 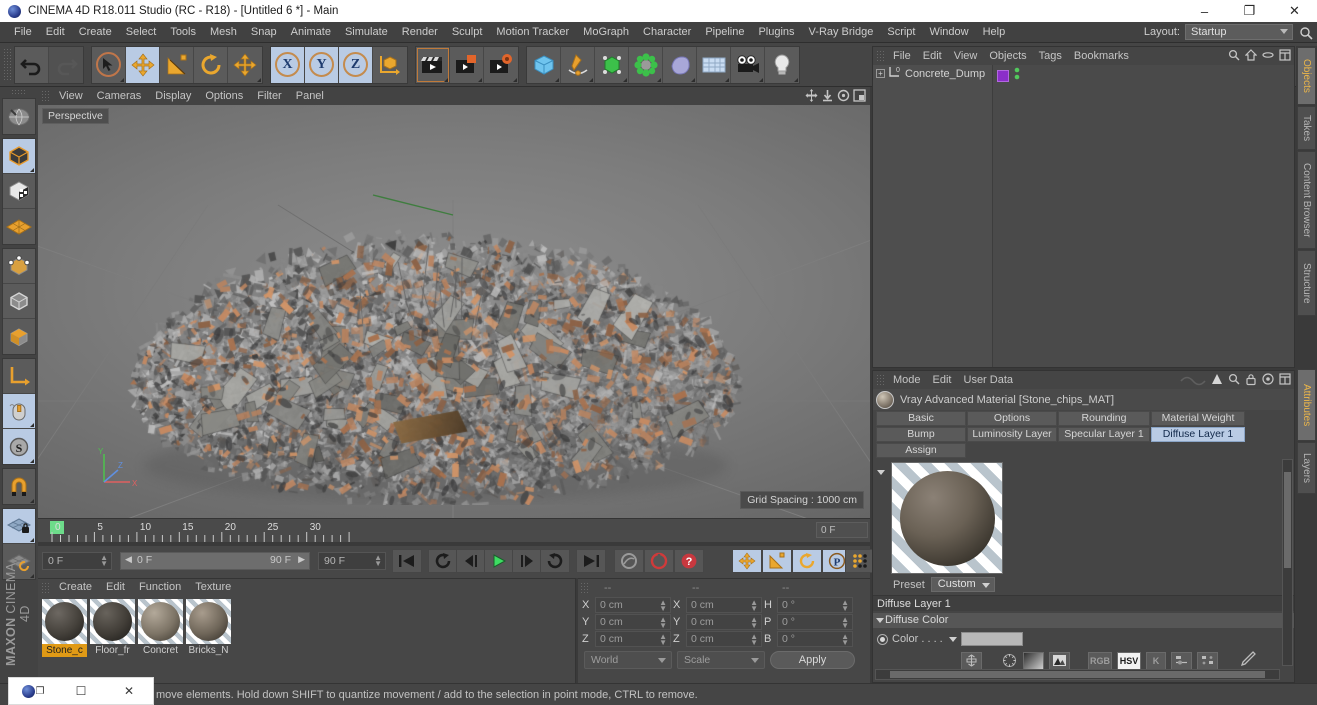 What do you see at coordinates (433, 64) in the screenshot?
I see `render-view-button` at bounding box center [433, 64].